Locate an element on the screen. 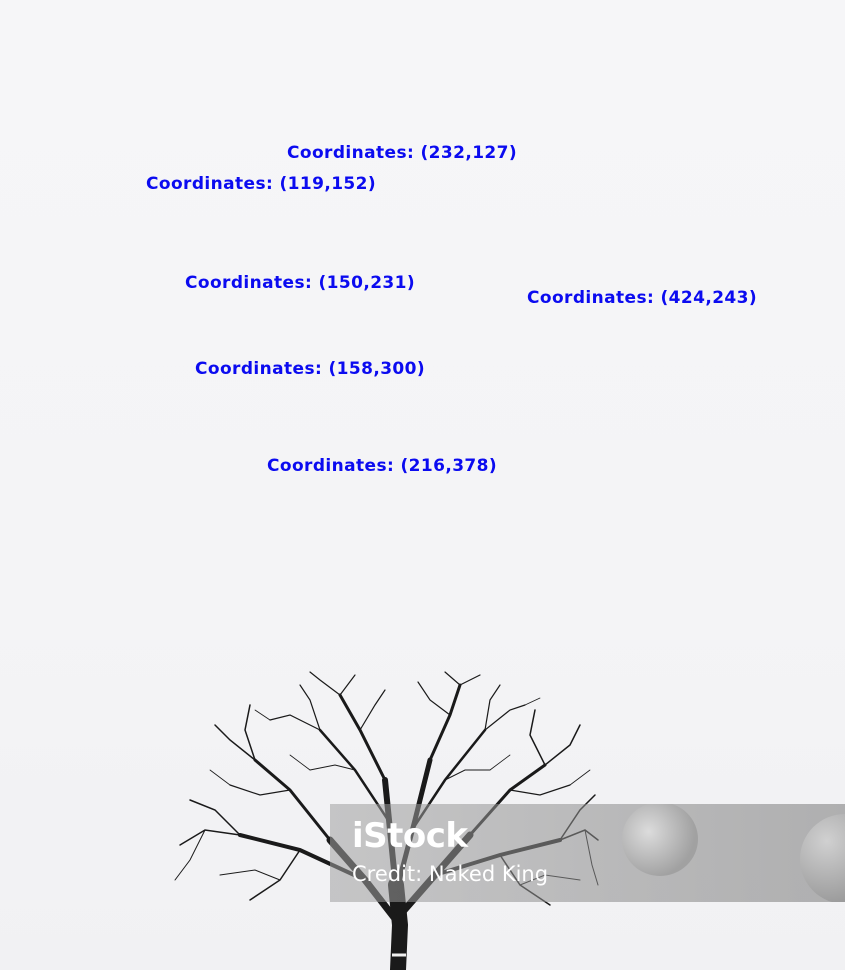 Image resolution: width=845 pixels, height=970 pixels. istock-logo: iStock is located at coordinates (410, 836).